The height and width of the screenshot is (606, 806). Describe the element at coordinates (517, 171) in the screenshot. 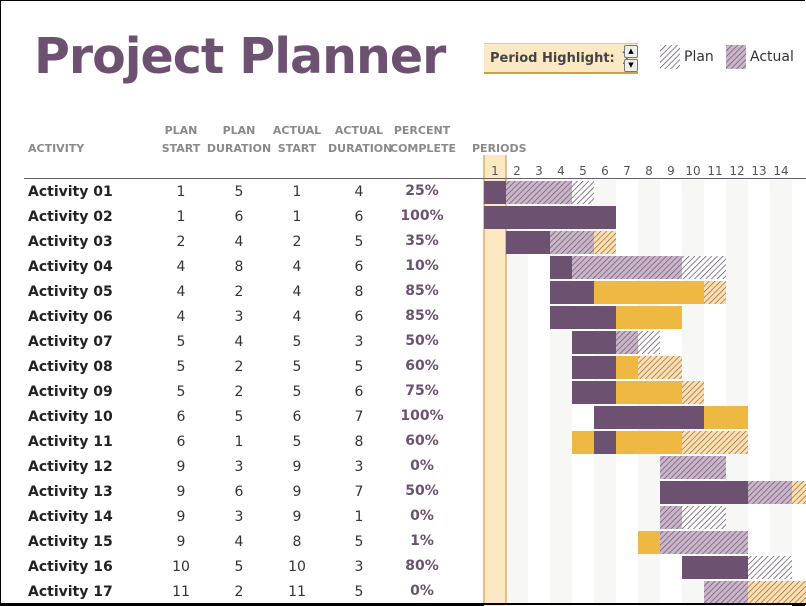

I see `period-number: 2` at that location.